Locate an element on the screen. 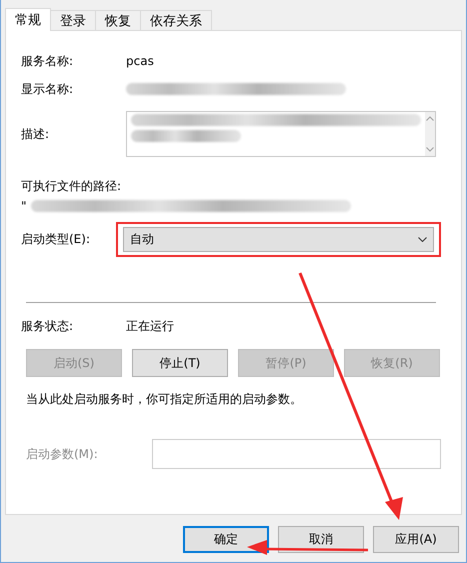 Image resolution: width=467 pixels, height=563 pixels. service-name: pcas is located at coordinates (140, 61).